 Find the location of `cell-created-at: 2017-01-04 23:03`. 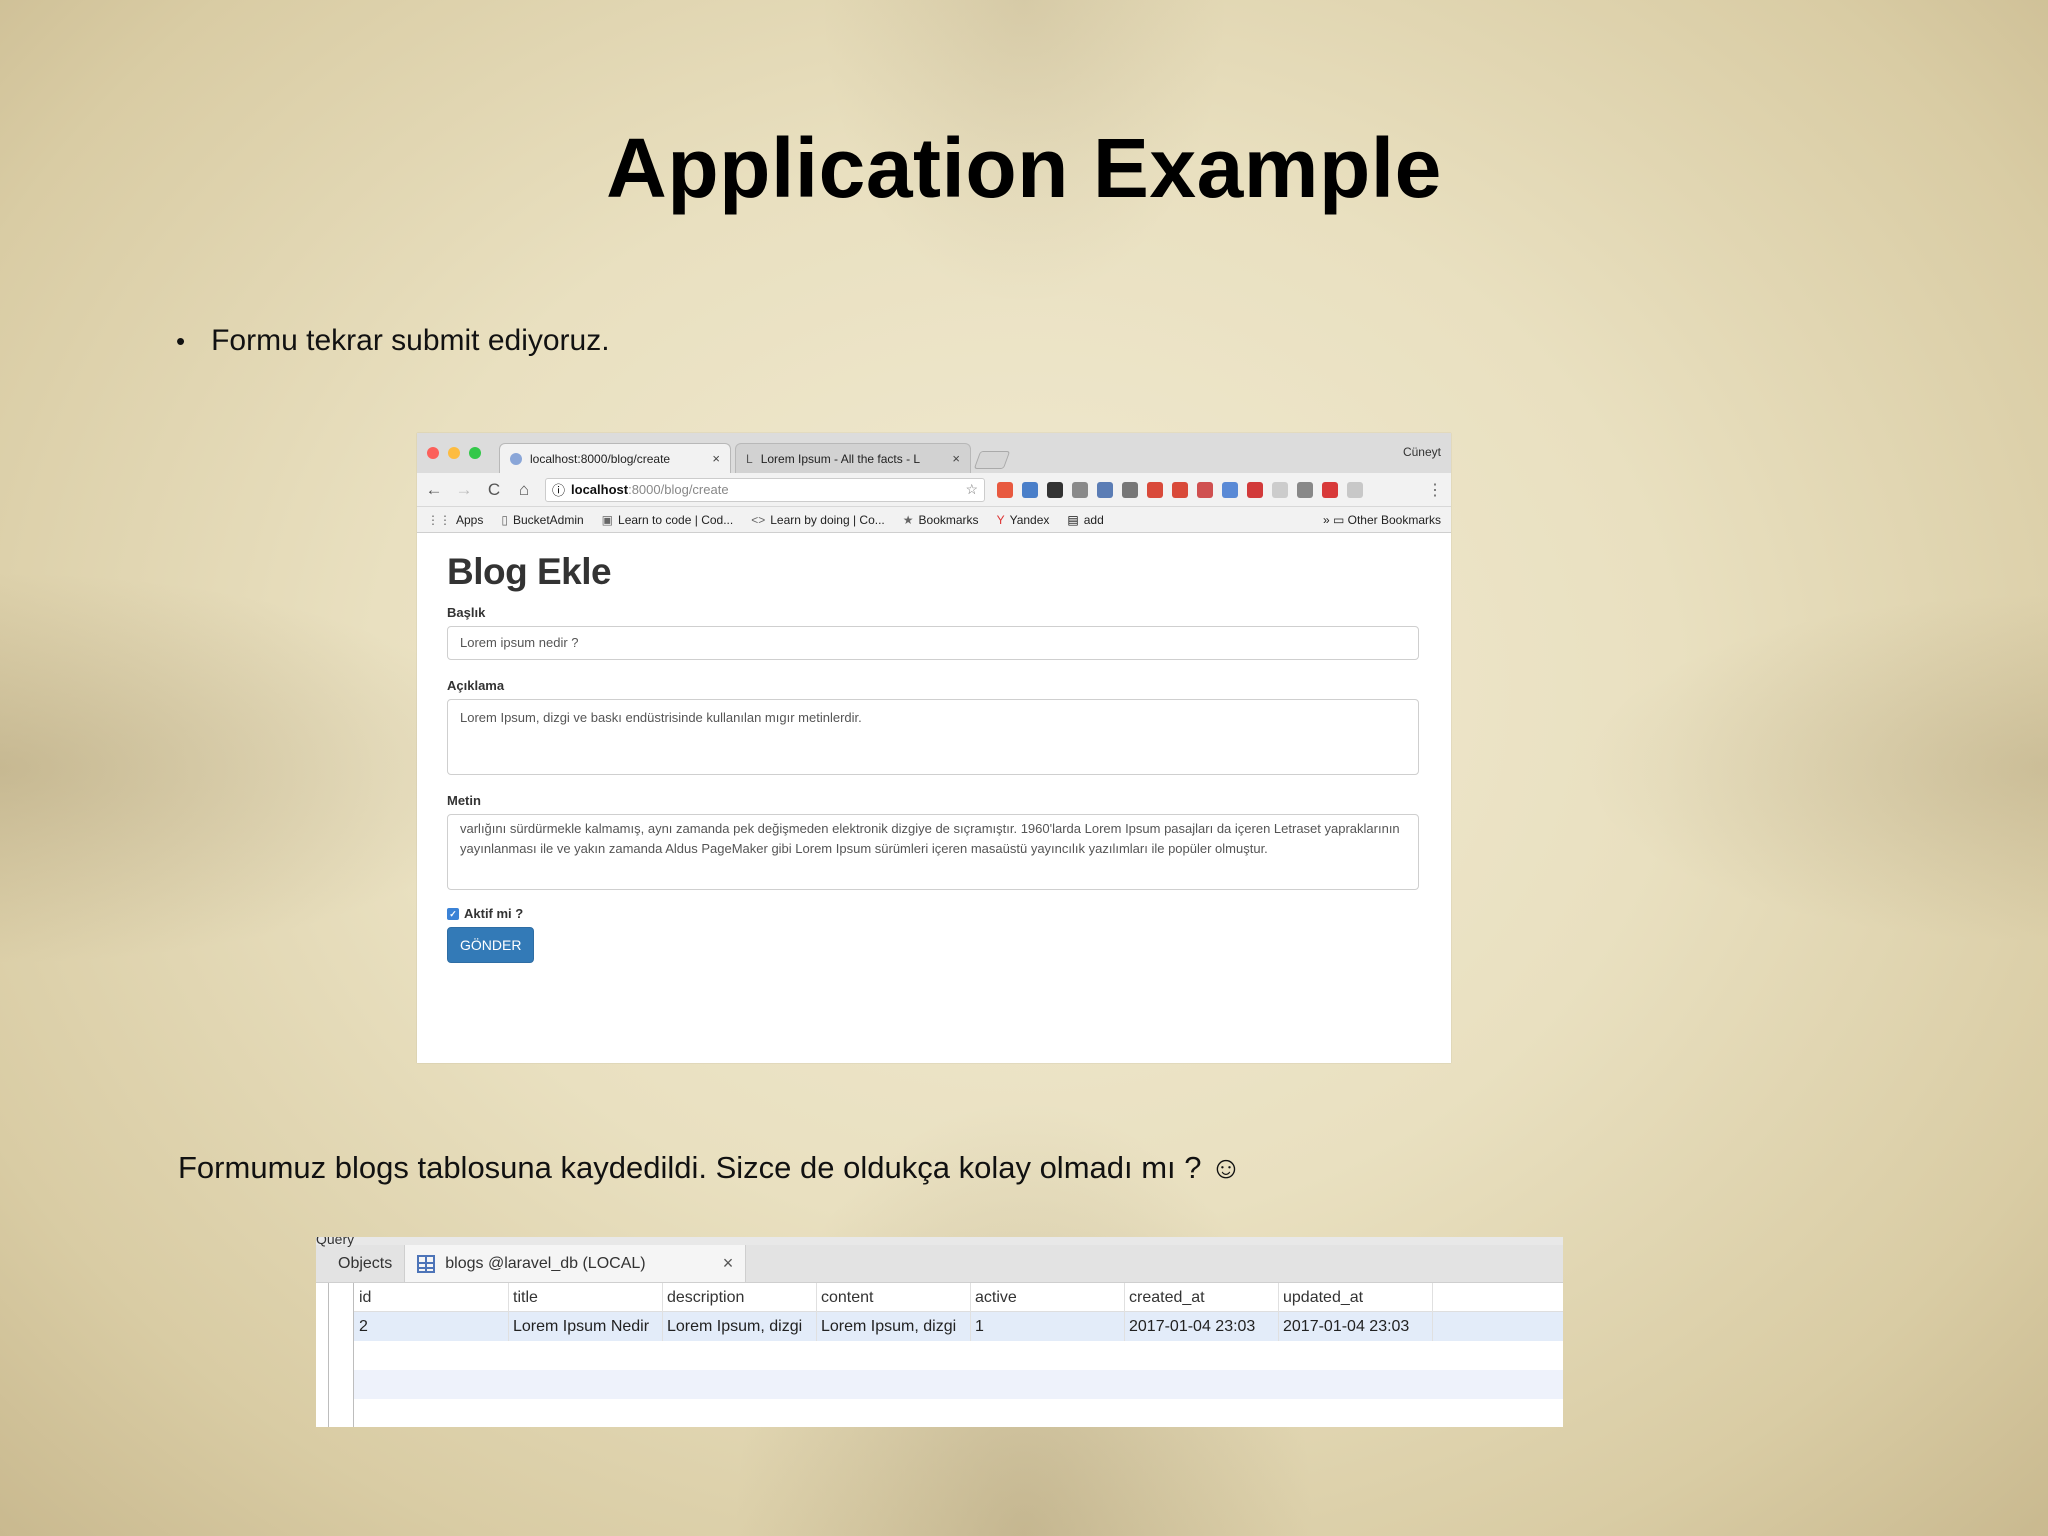

cell-created-at: 2017-01-04 23:03 is located at coordinates (1202, 1326).